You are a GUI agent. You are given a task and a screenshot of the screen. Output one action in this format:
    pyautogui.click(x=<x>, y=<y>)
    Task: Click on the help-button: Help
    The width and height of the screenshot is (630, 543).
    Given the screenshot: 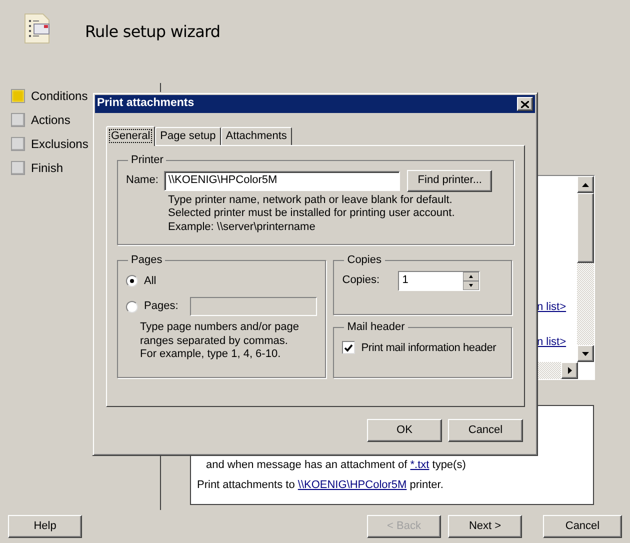 What is the action you would take?
    pyautogui.click(x=45, y=526)
    